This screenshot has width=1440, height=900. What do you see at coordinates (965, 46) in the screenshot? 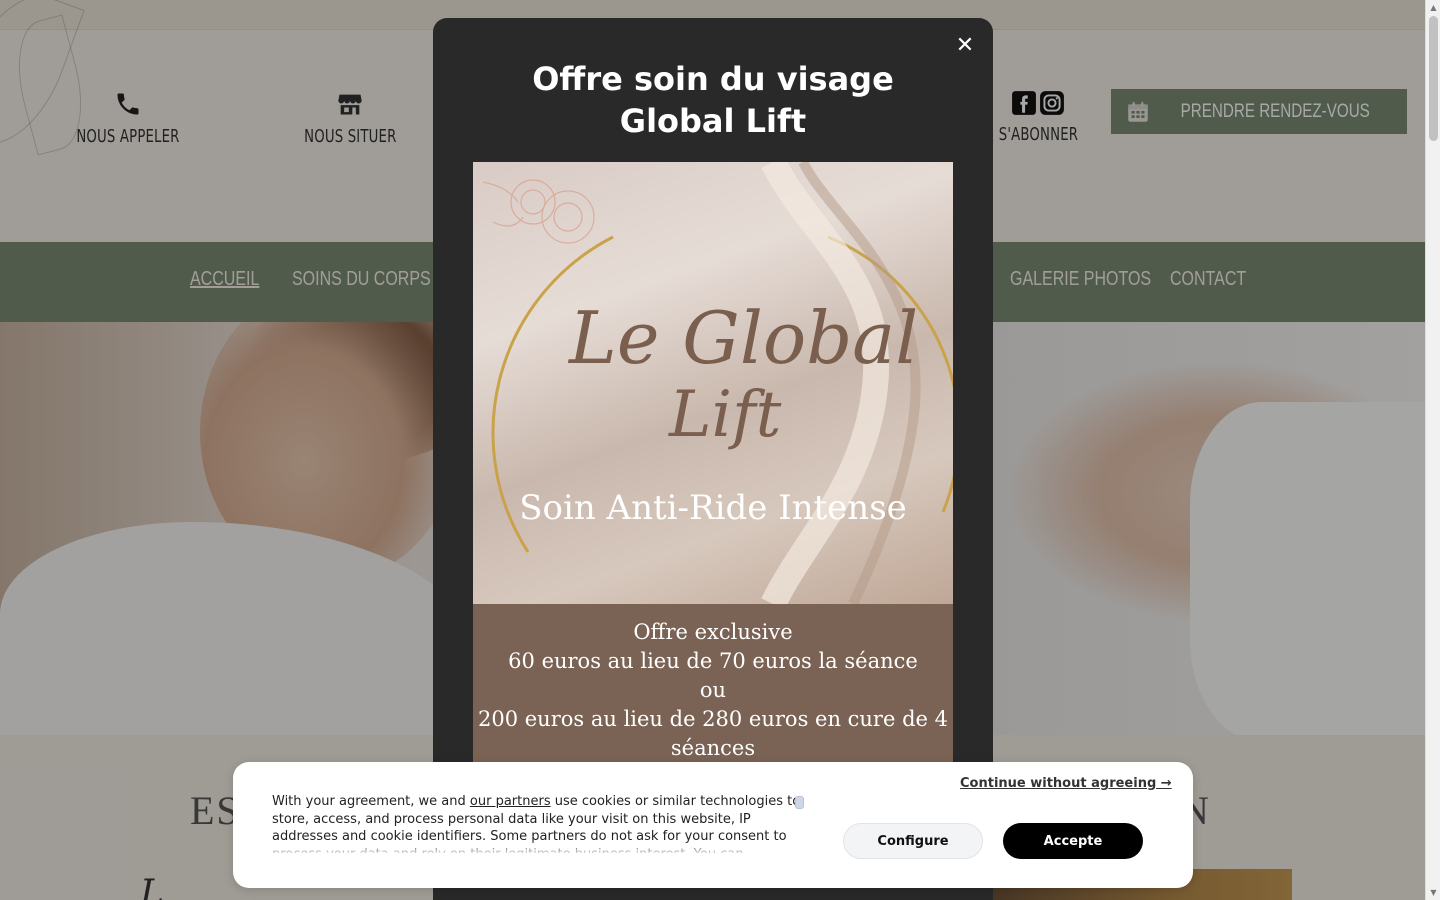
I see `close-icon: ✕` at bounding box center [965, 46].